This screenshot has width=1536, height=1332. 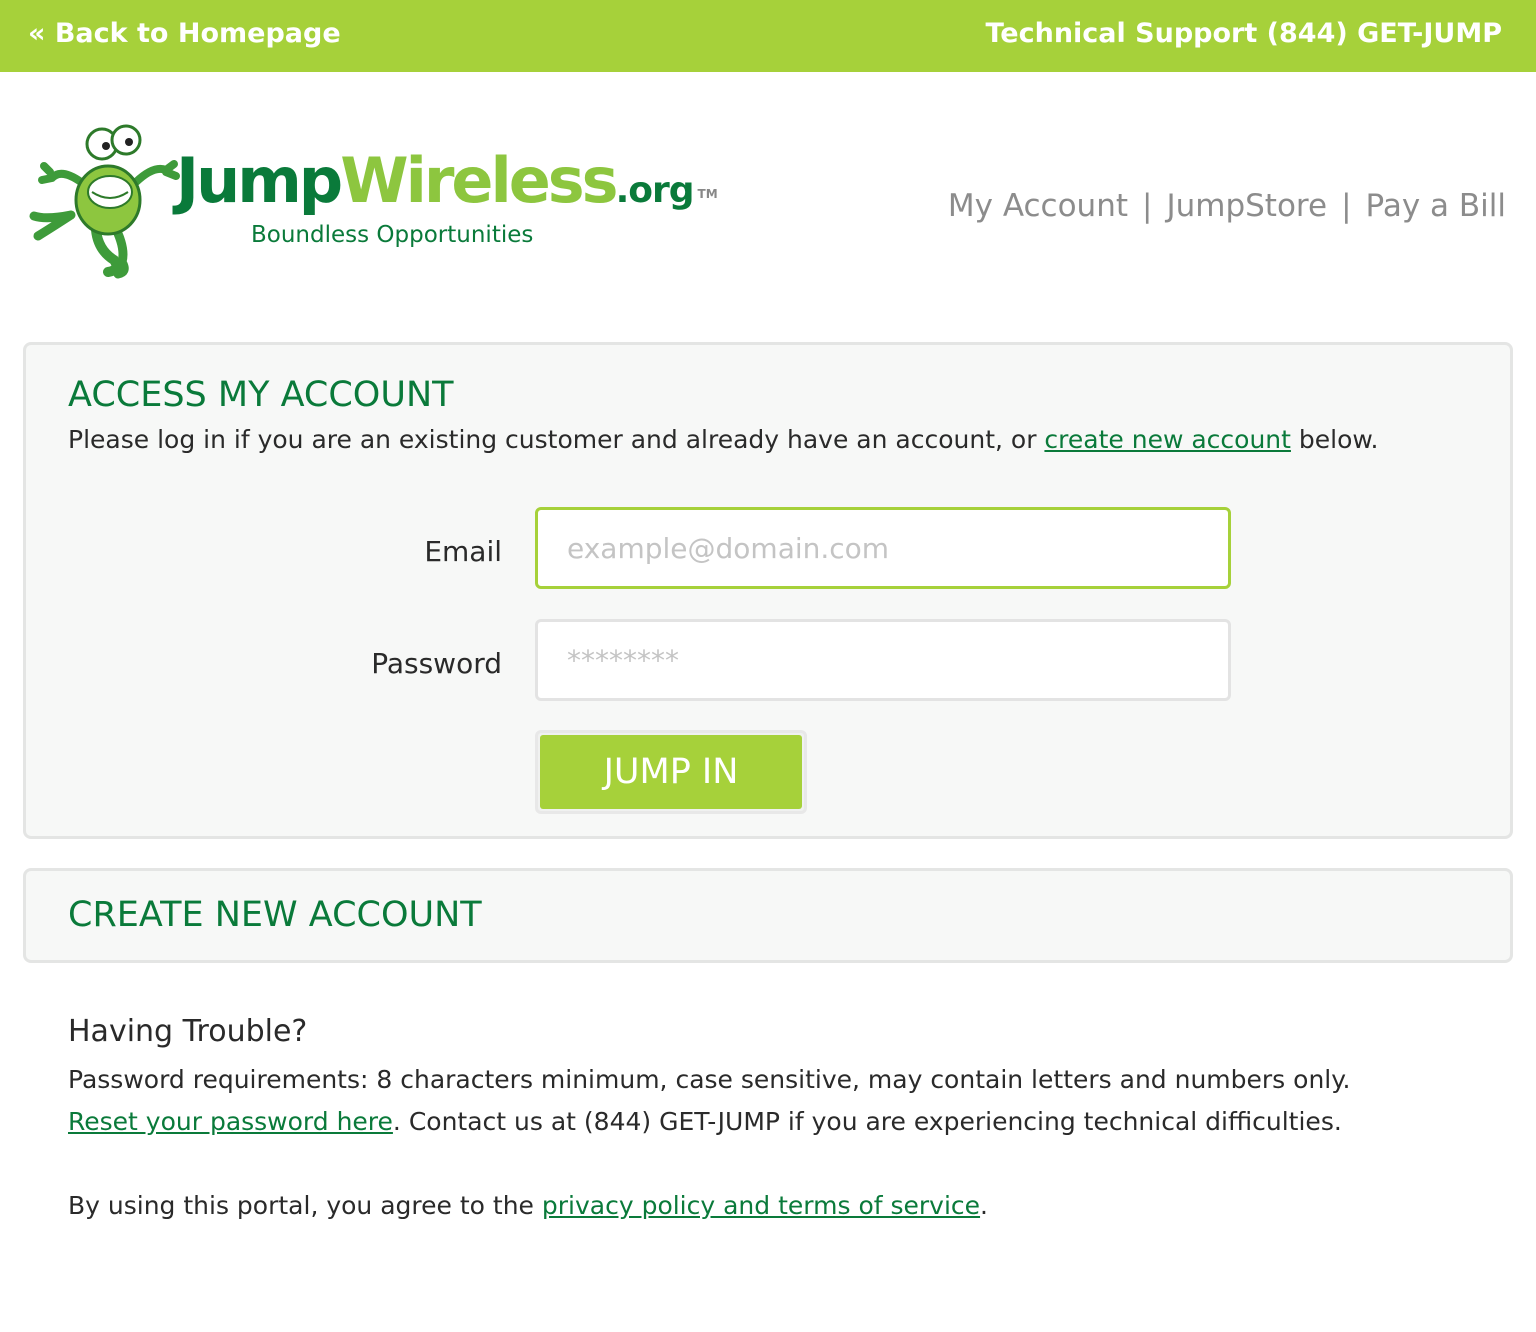 What do you see at coordinates (261, 395) in the screenshot?
I see `access-account-heading: ACCESS MY ACCOUNT` at bounding box center [261, 395].